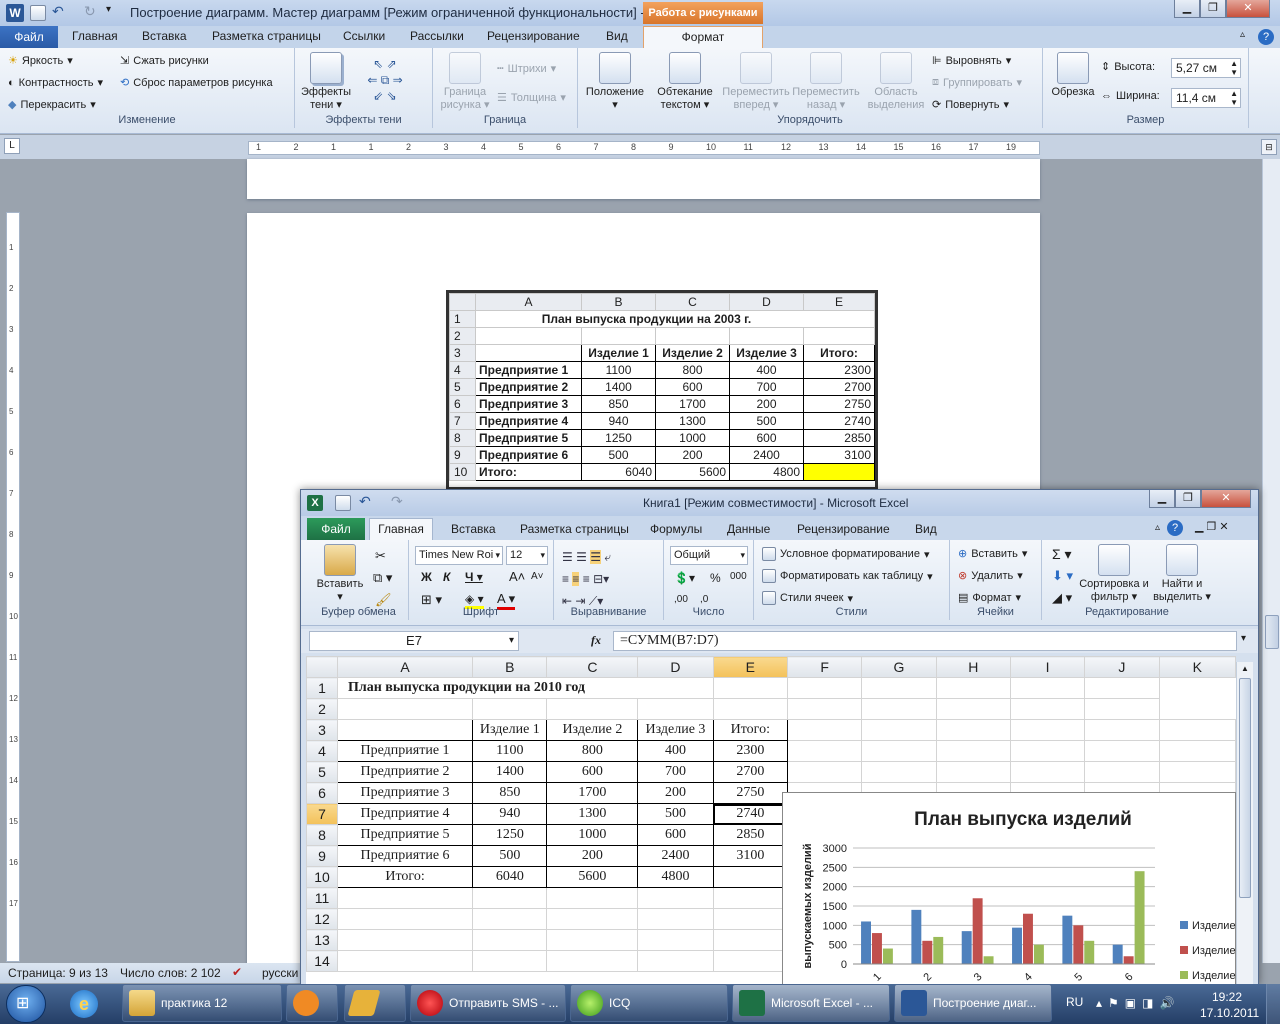  Describe the element at coordinates (322, 856) in the screenshot. I see `row-header: 9` at that location.